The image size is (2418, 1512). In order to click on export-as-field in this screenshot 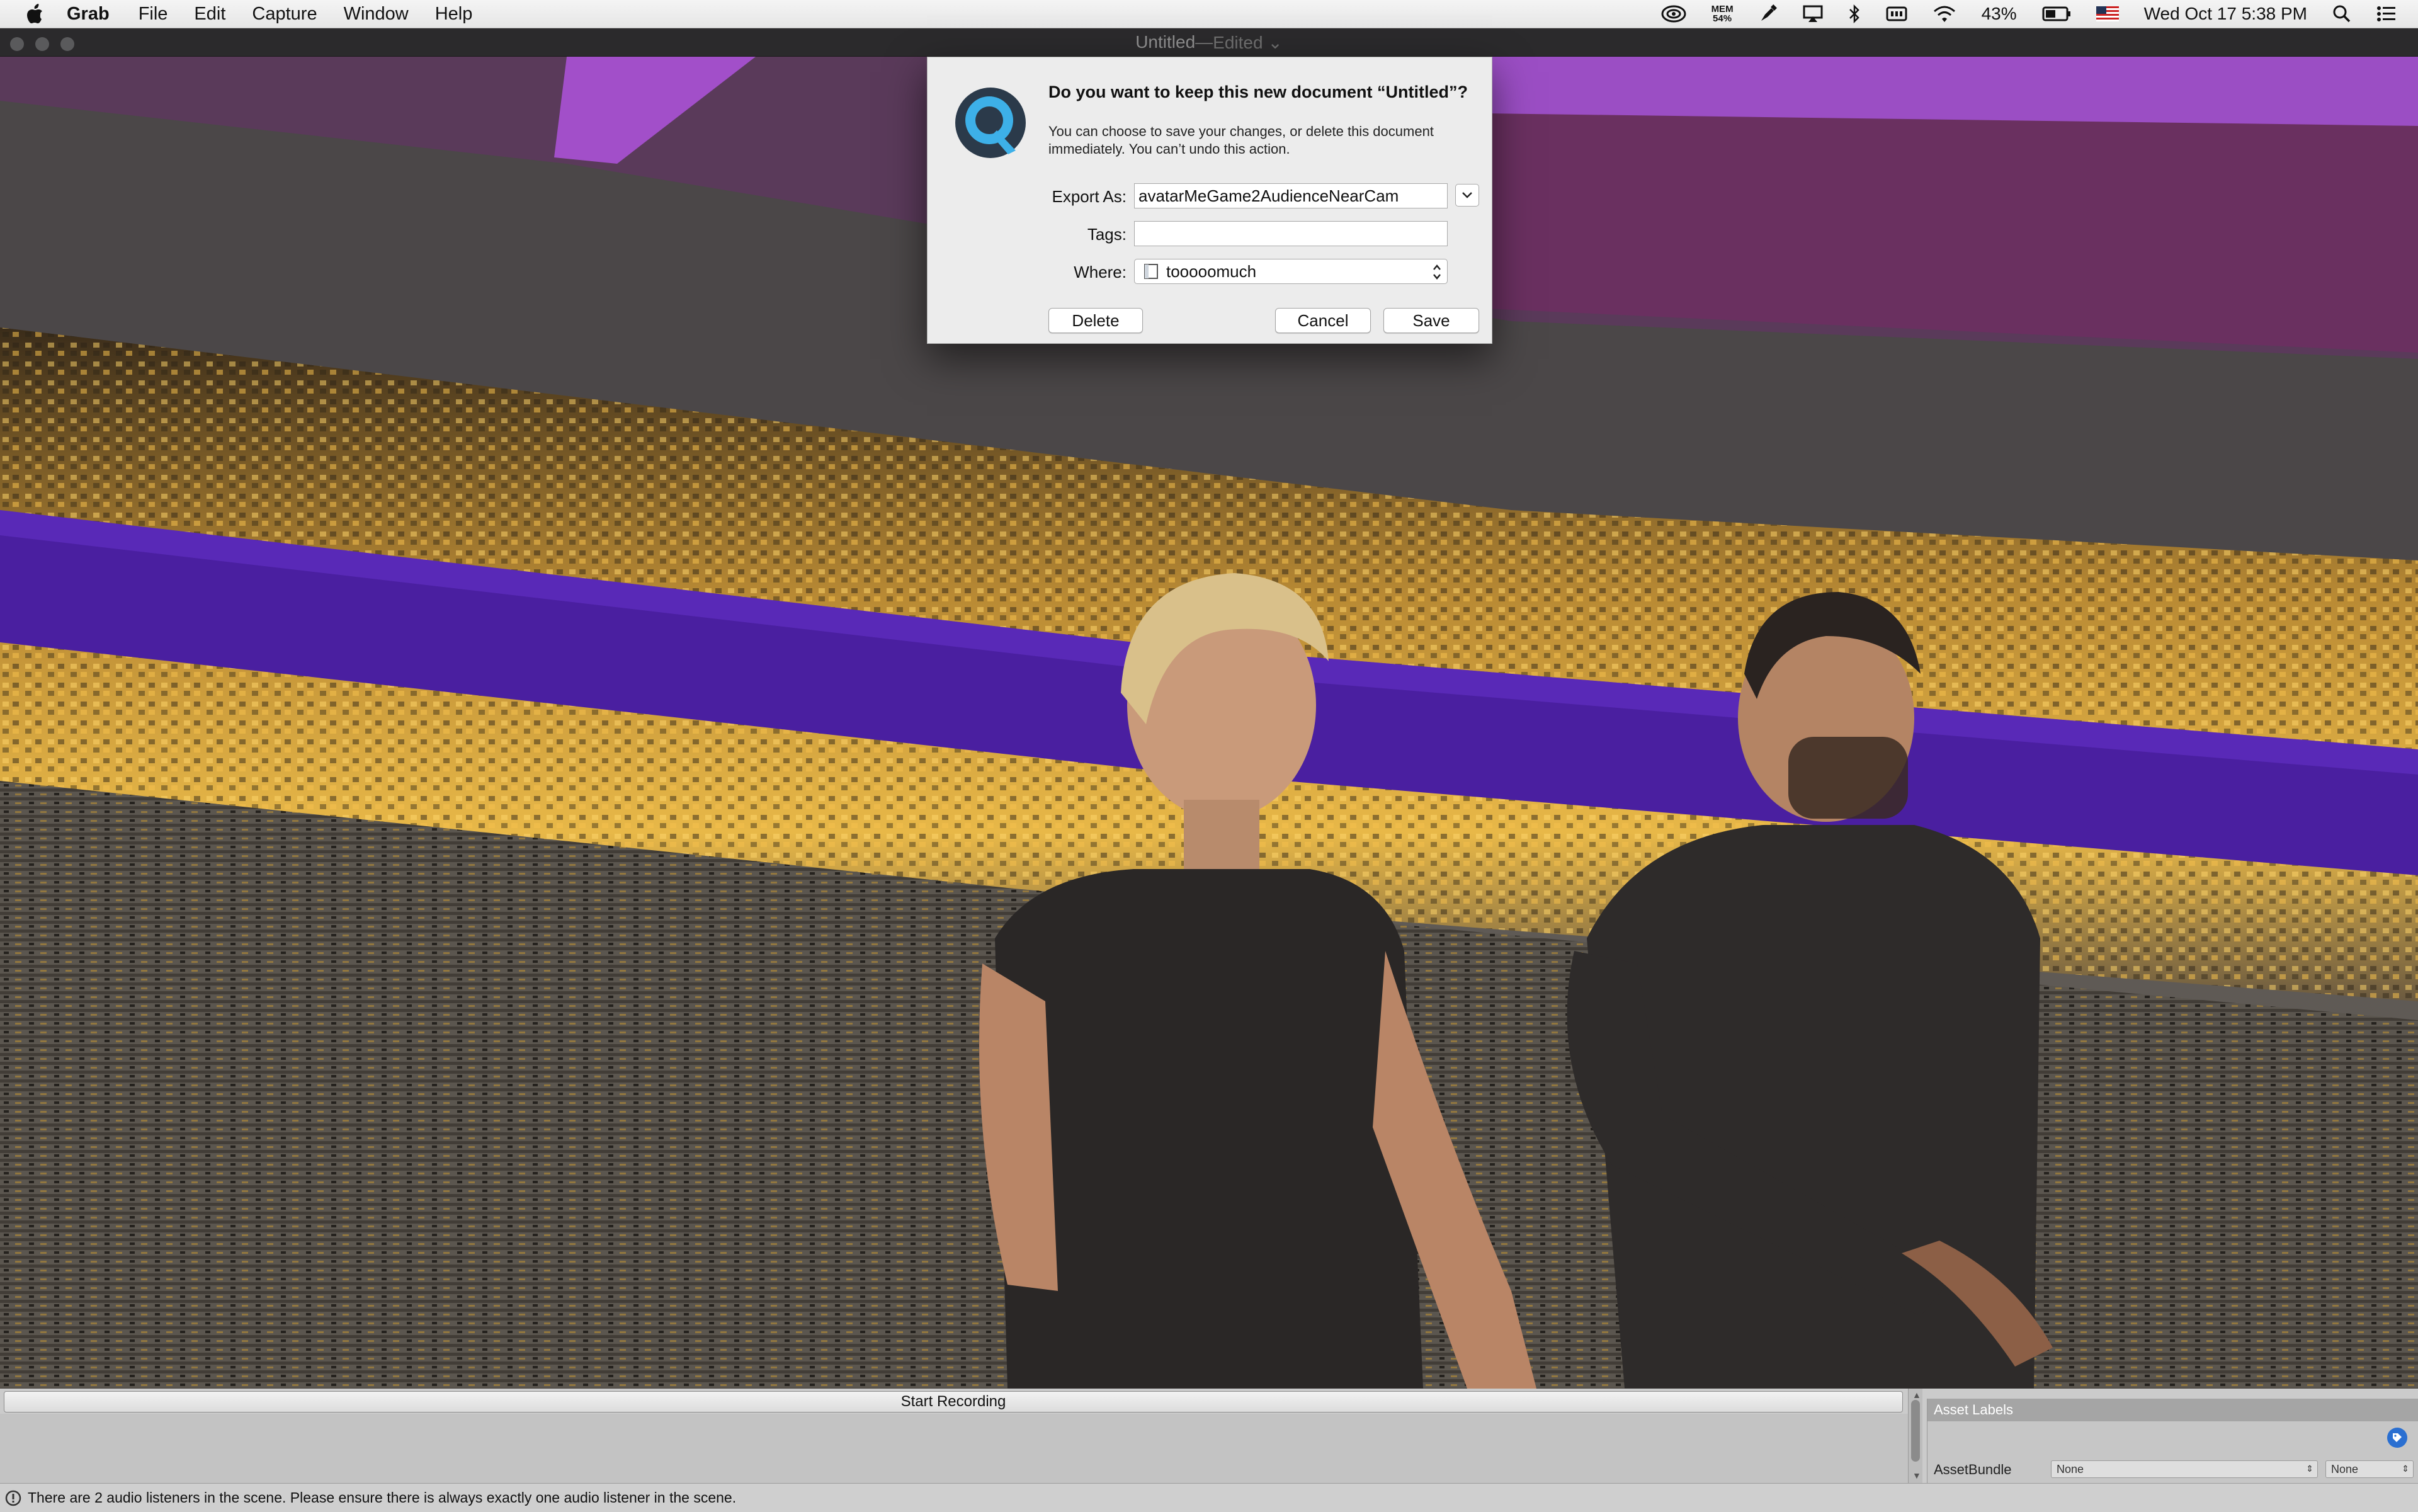, I will do `click(1291, 196)`.